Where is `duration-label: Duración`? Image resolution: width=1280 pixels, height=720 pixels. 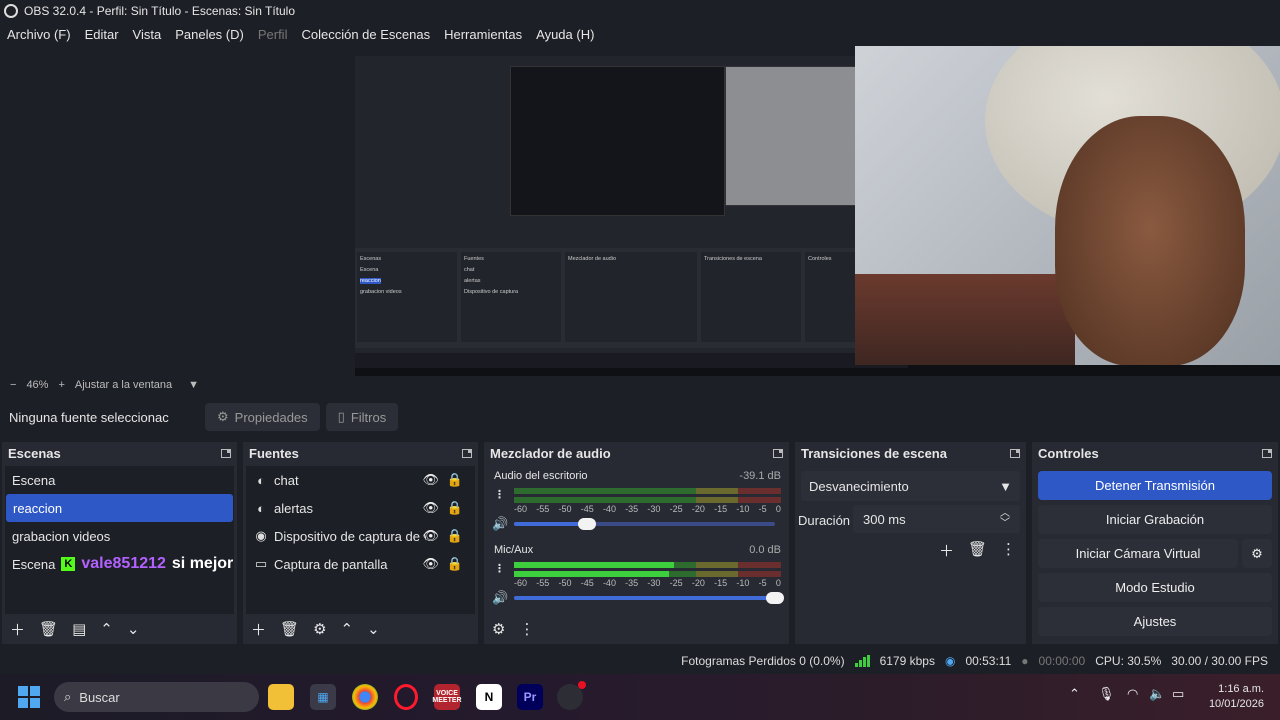
duration-label: Duración is located at coordinates (824, 520).